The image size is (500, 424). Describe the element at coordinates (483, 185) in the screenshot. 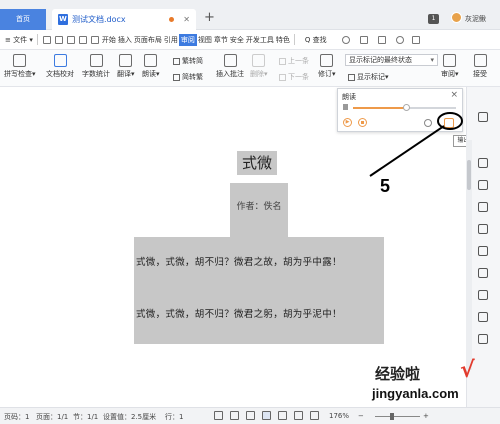

I see `style-icon` at that location.